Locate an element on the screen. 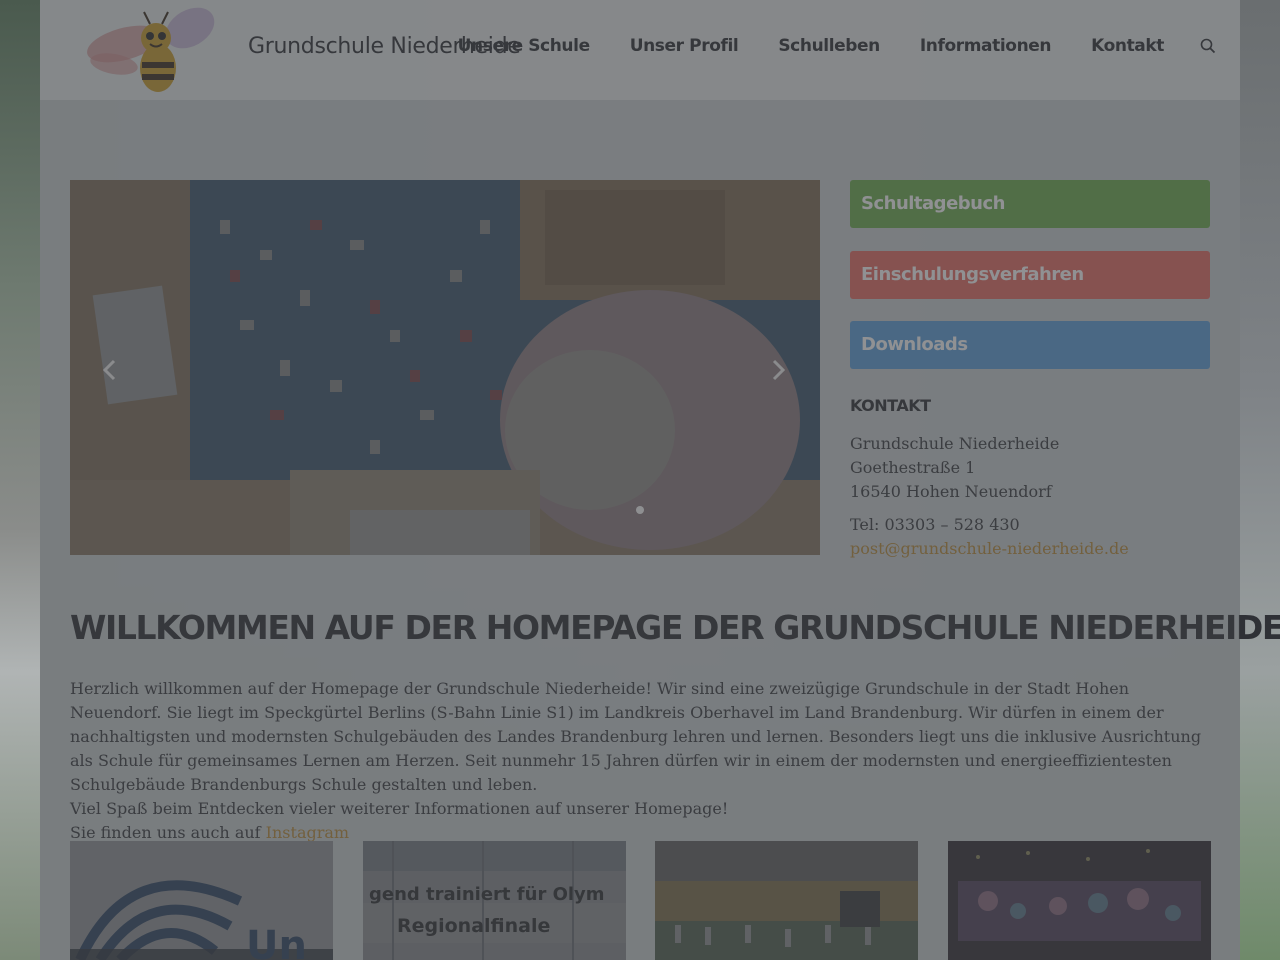 This screenshot has height=960, width=1280. instagram-link: Instagram is located at coordinates (307, 832).